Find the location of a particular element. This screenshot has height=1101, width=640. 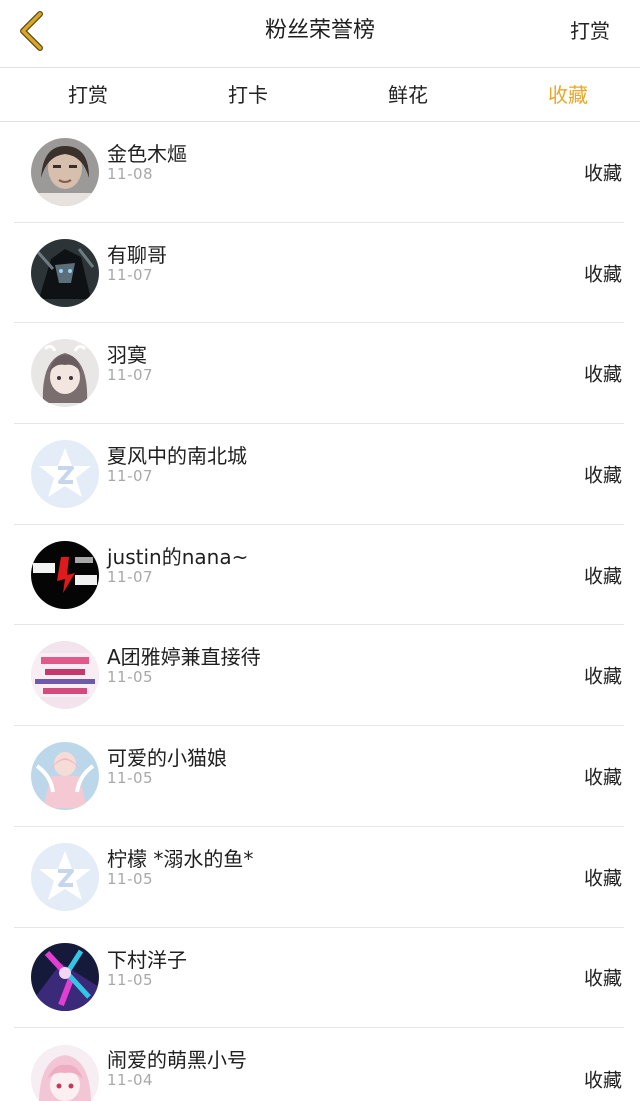

fan-name: 羽寞 is located at coordinates (127, 355).